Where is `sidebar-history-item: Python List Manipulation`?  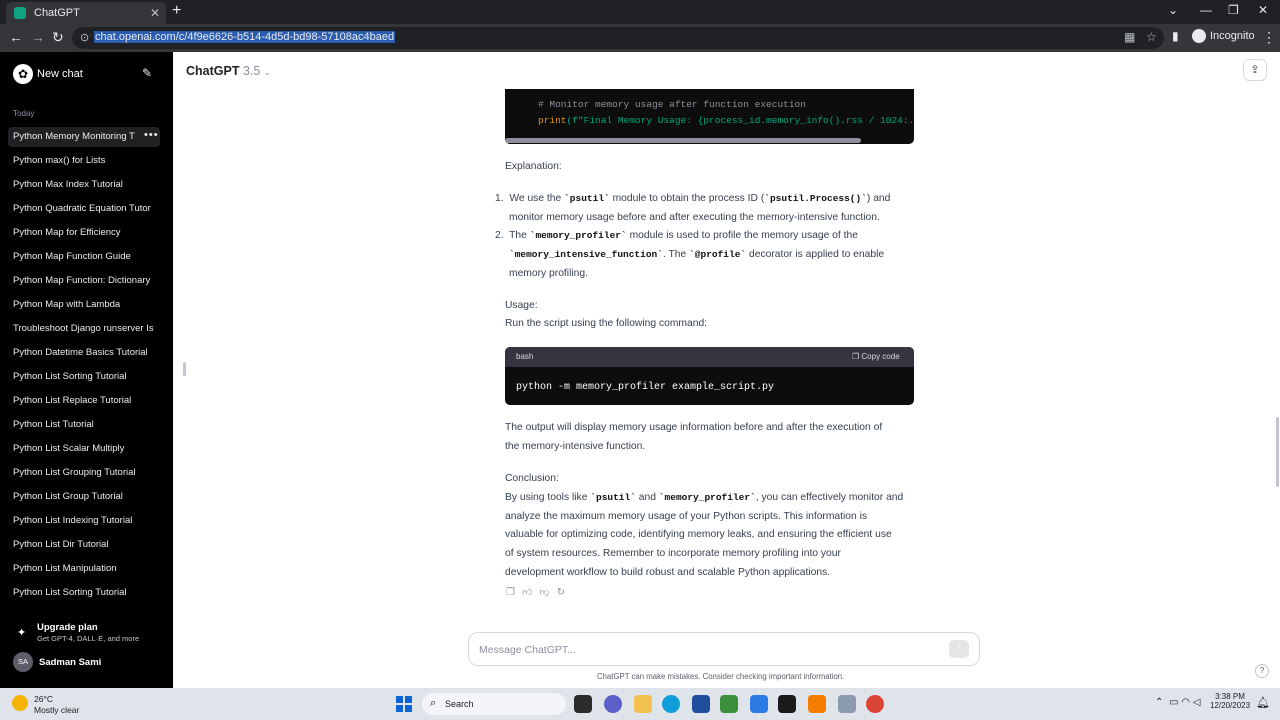
sidebar-history-item: Python List Manipulation is located at coordinates (84, 569).